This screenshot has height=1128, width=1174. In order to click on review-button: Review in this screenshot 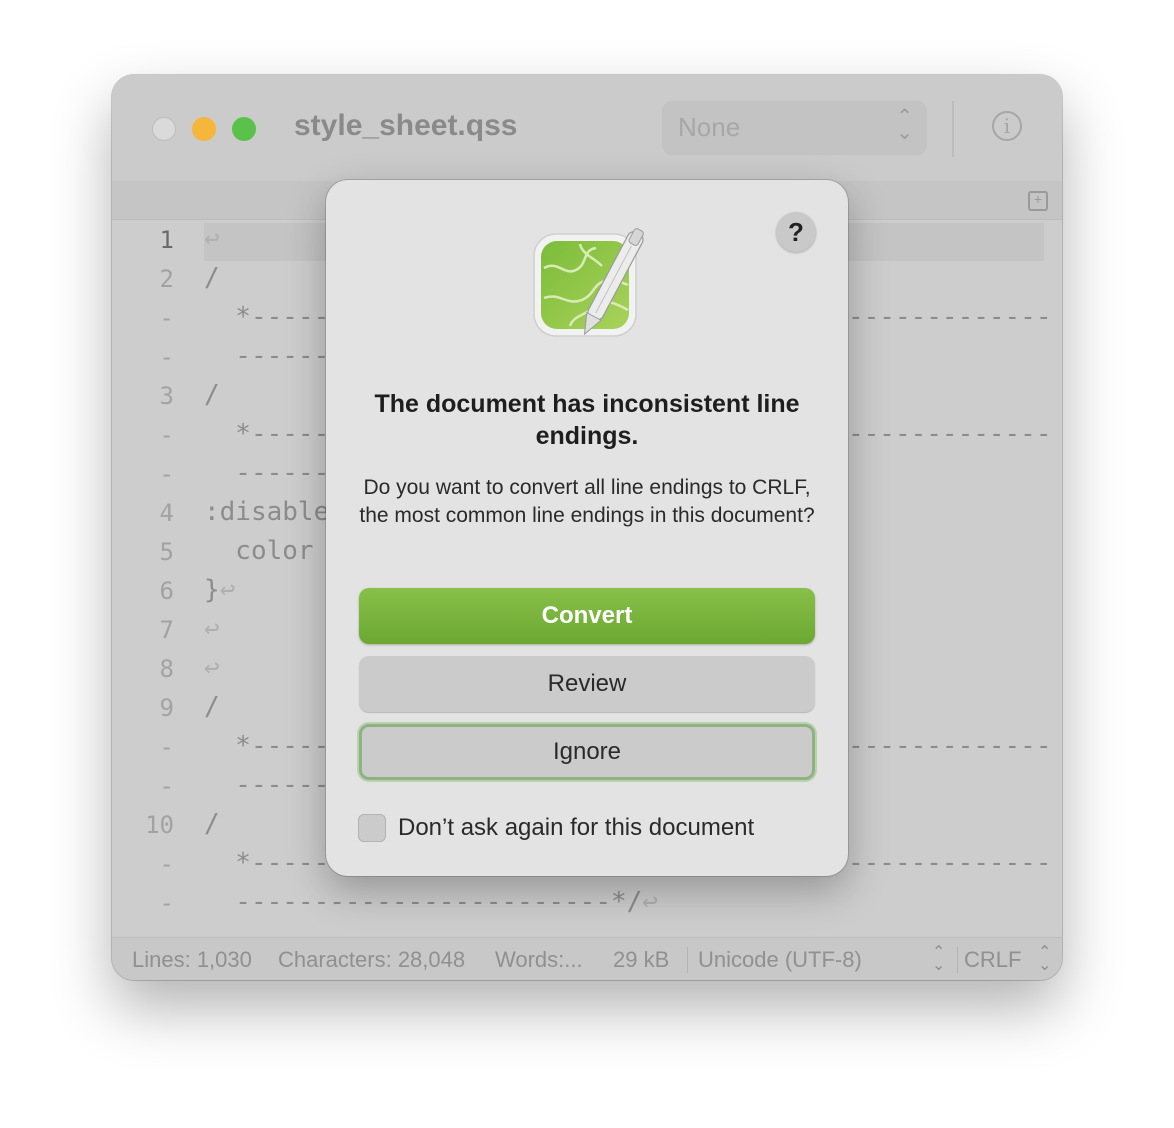, I will do `click(587, 684)`.